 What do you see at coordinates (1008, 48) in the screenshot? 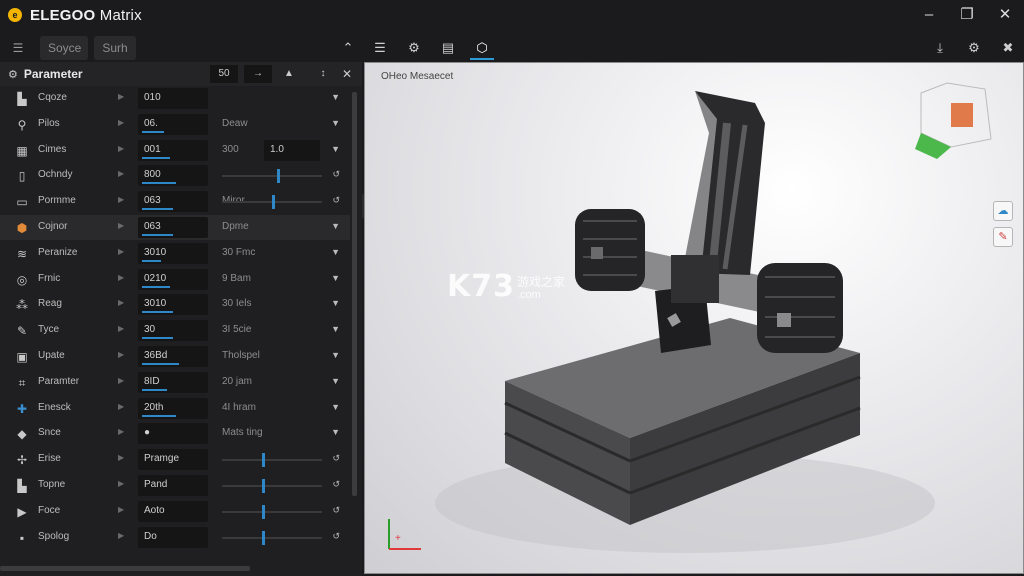
I see `tools-icon: ✖` at bounding box center [1008, 48].